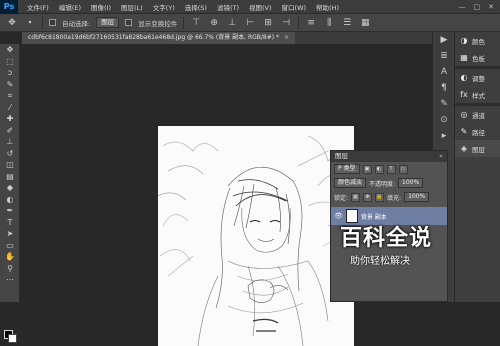 This screenshot has height=346, width=500. I want to click on layer-thumbnail, so click(352, 216).